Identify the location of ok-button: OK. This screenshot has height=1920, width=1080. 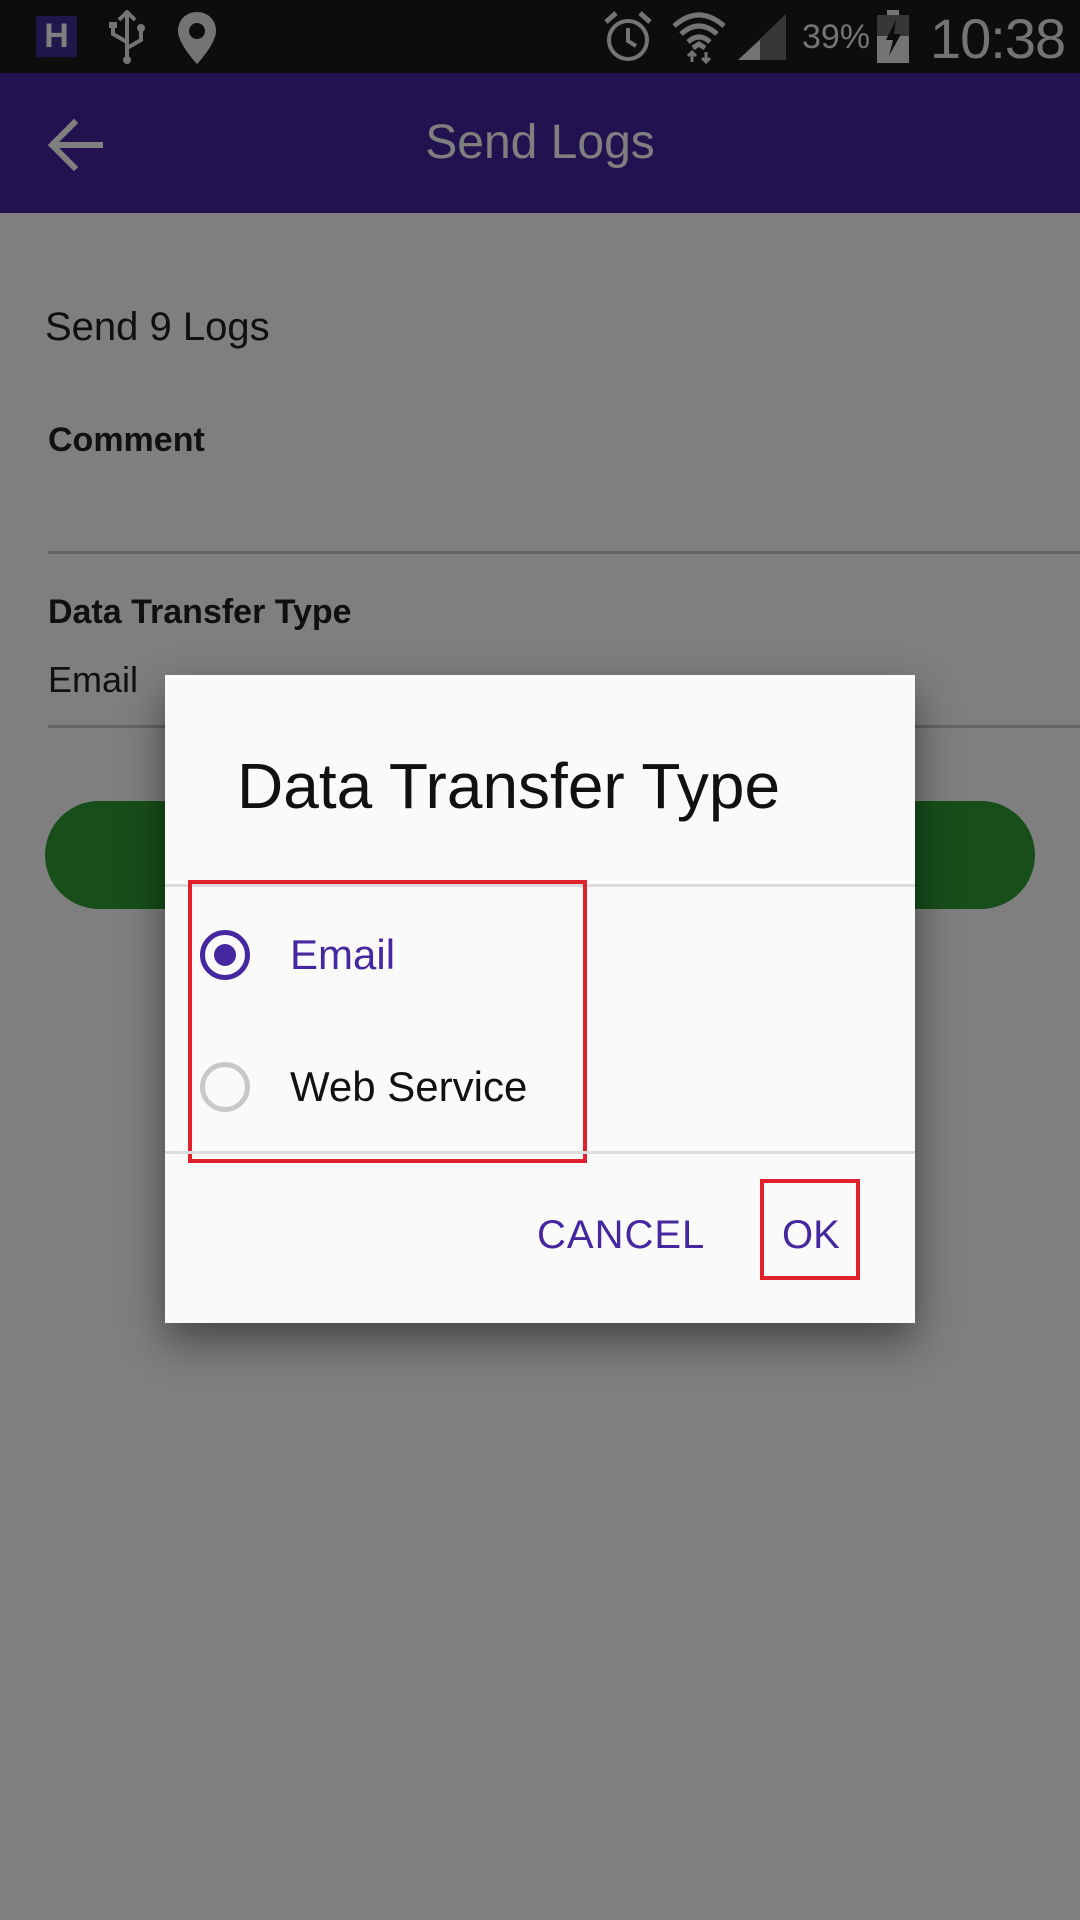
(811, 1235).